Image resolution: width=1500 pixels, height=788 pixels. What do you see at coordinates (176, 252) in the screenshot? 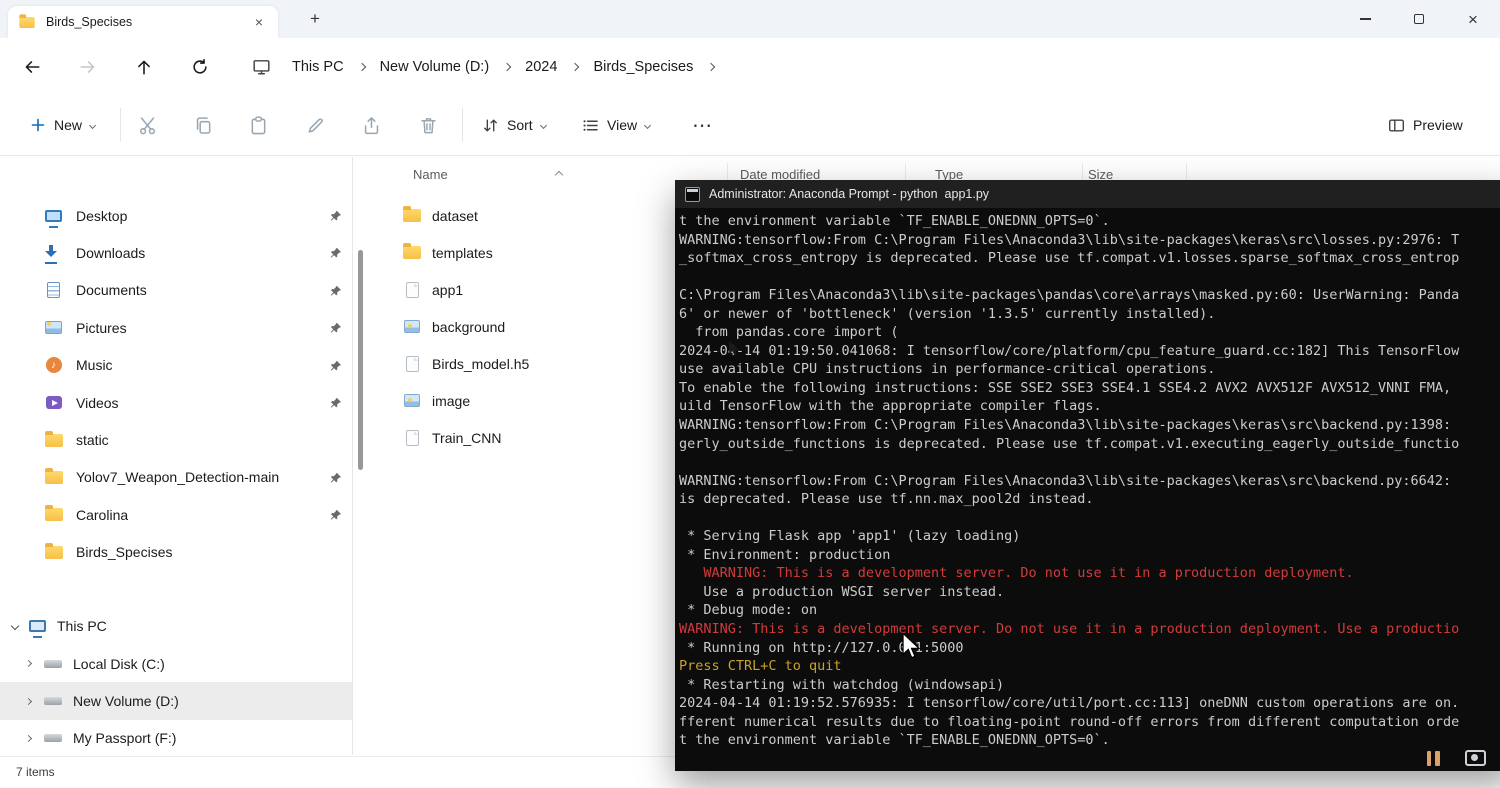
I see `sidebar-item-downloads: Downloads` at bounding box center [176, 252].